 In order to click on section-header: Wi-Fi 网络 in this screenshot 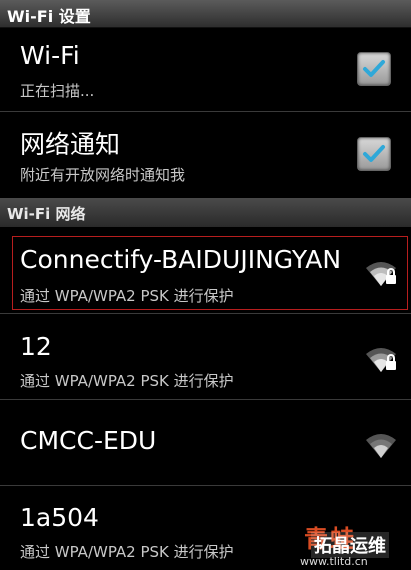, I will do `click(205, 212)`.